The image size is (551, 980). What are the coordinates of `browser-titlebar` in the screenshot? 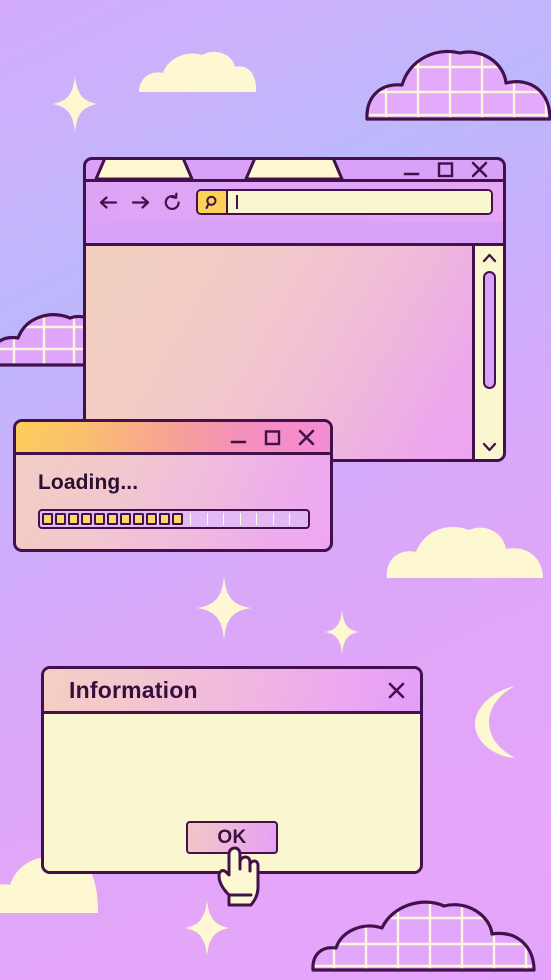 It's located at (294, 168).